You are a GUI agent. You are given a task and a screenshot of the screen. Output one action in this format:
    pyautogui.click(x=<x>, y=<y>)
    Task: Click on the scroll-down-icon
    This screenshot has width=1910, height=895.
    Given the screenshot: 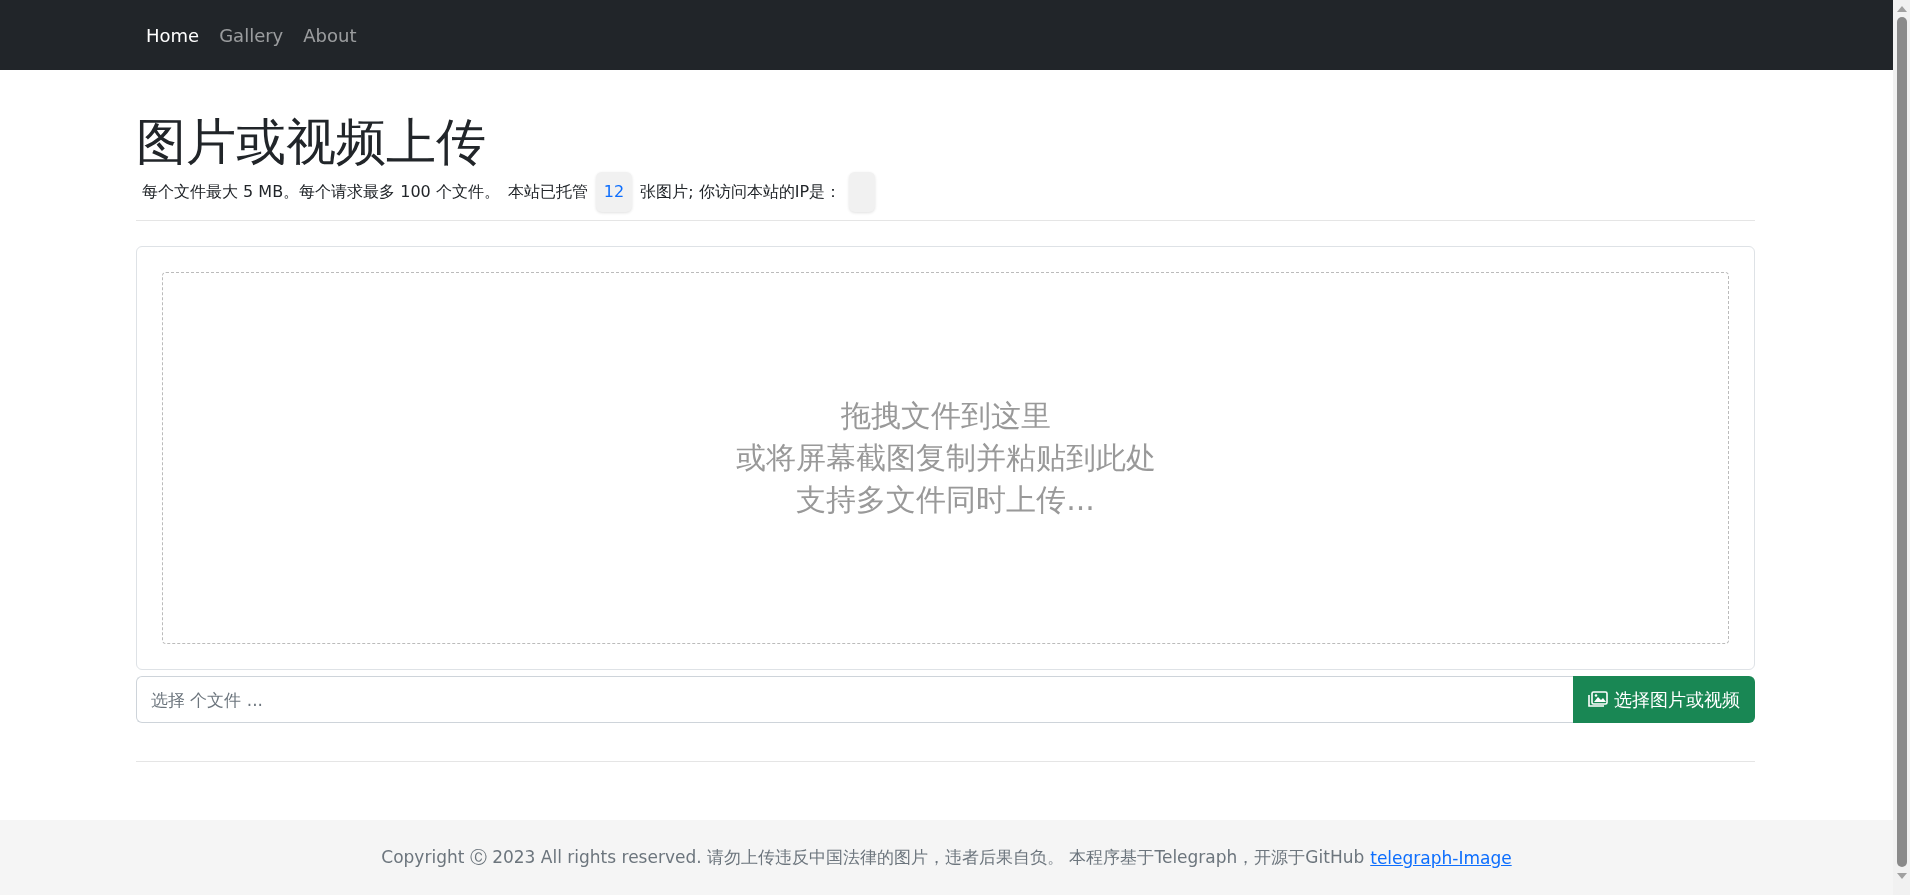 What is the action you would take?
    pyautogui.click(x=1901, y=876)
    